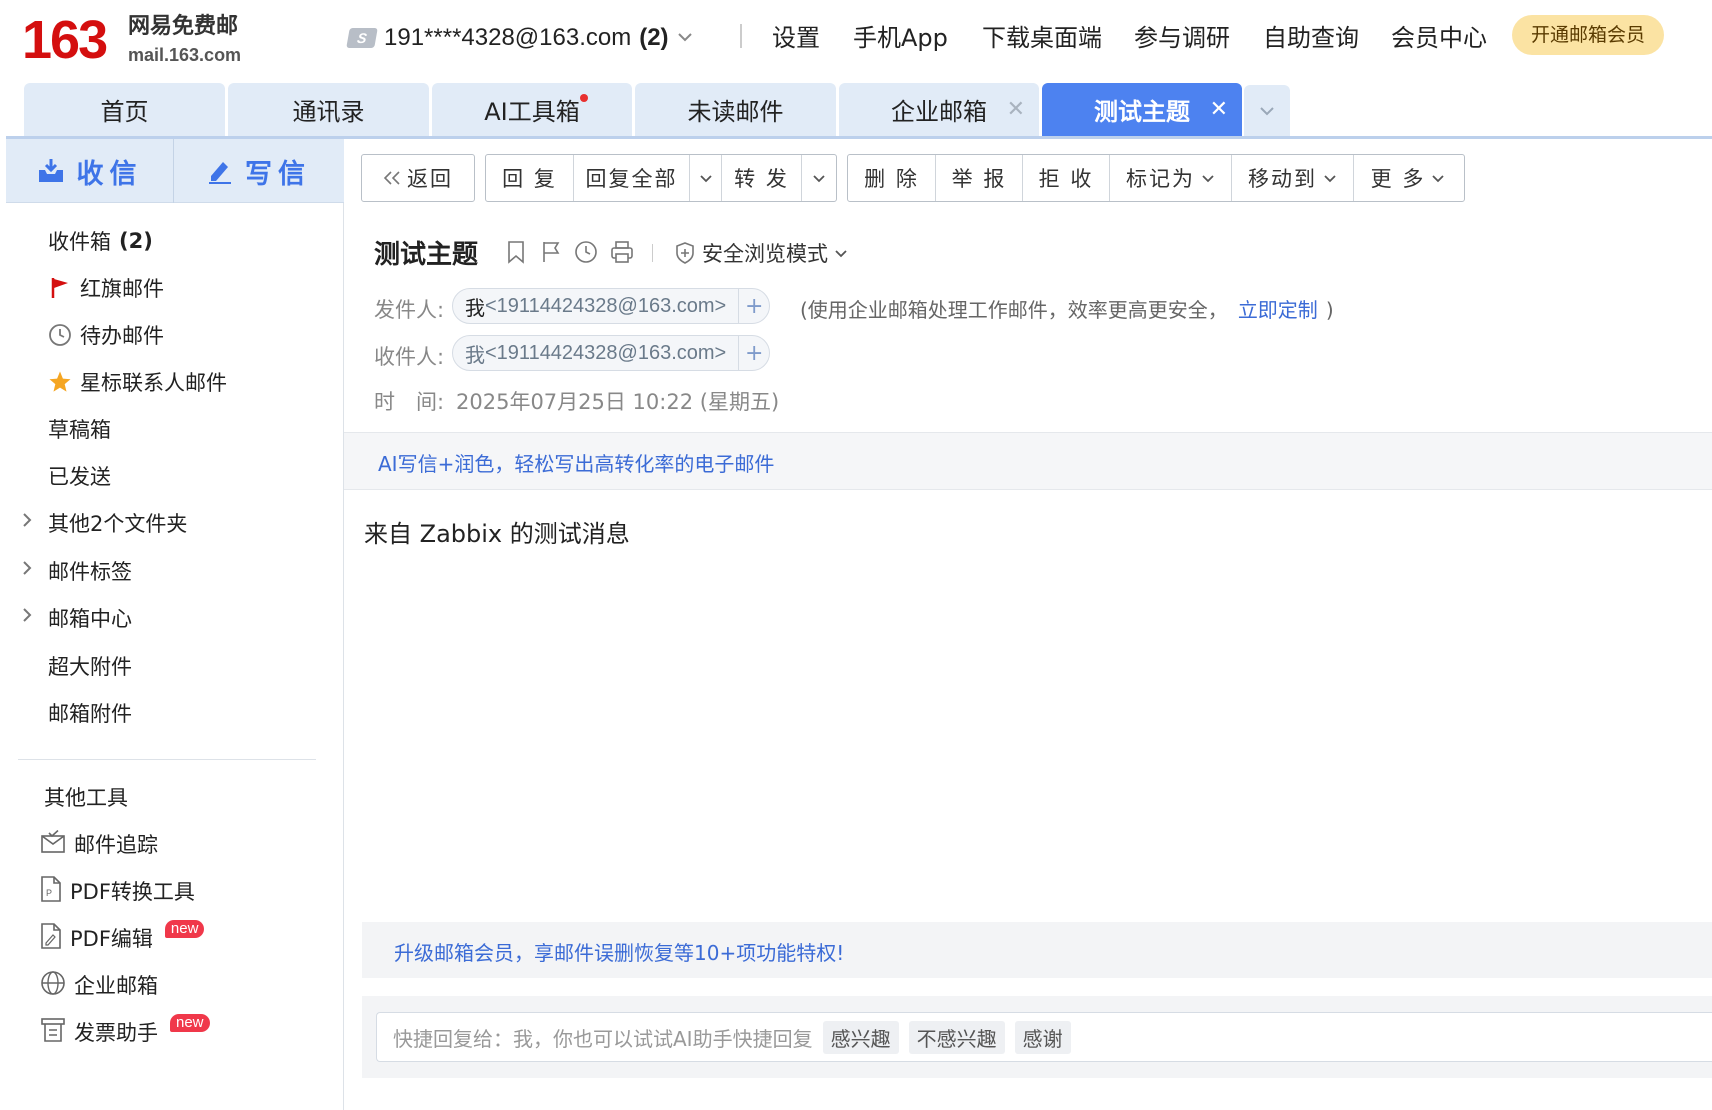 The height and width of the screenshot is (1110, 1712). Describe the element at coordinates (116, 845) in the screenshot. I see `tool-label: 邮件追踪` at that location.